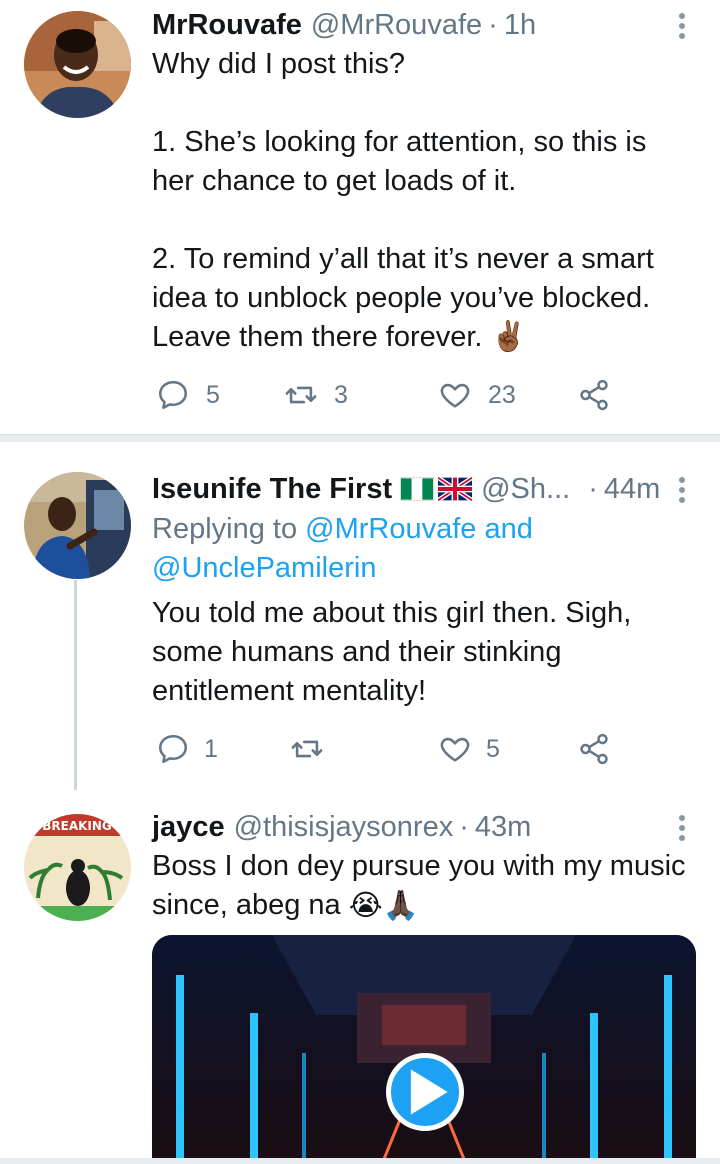  Describe the element at coordinates (360, 438) in the screenshot. I see `tweet-separator` at that location.